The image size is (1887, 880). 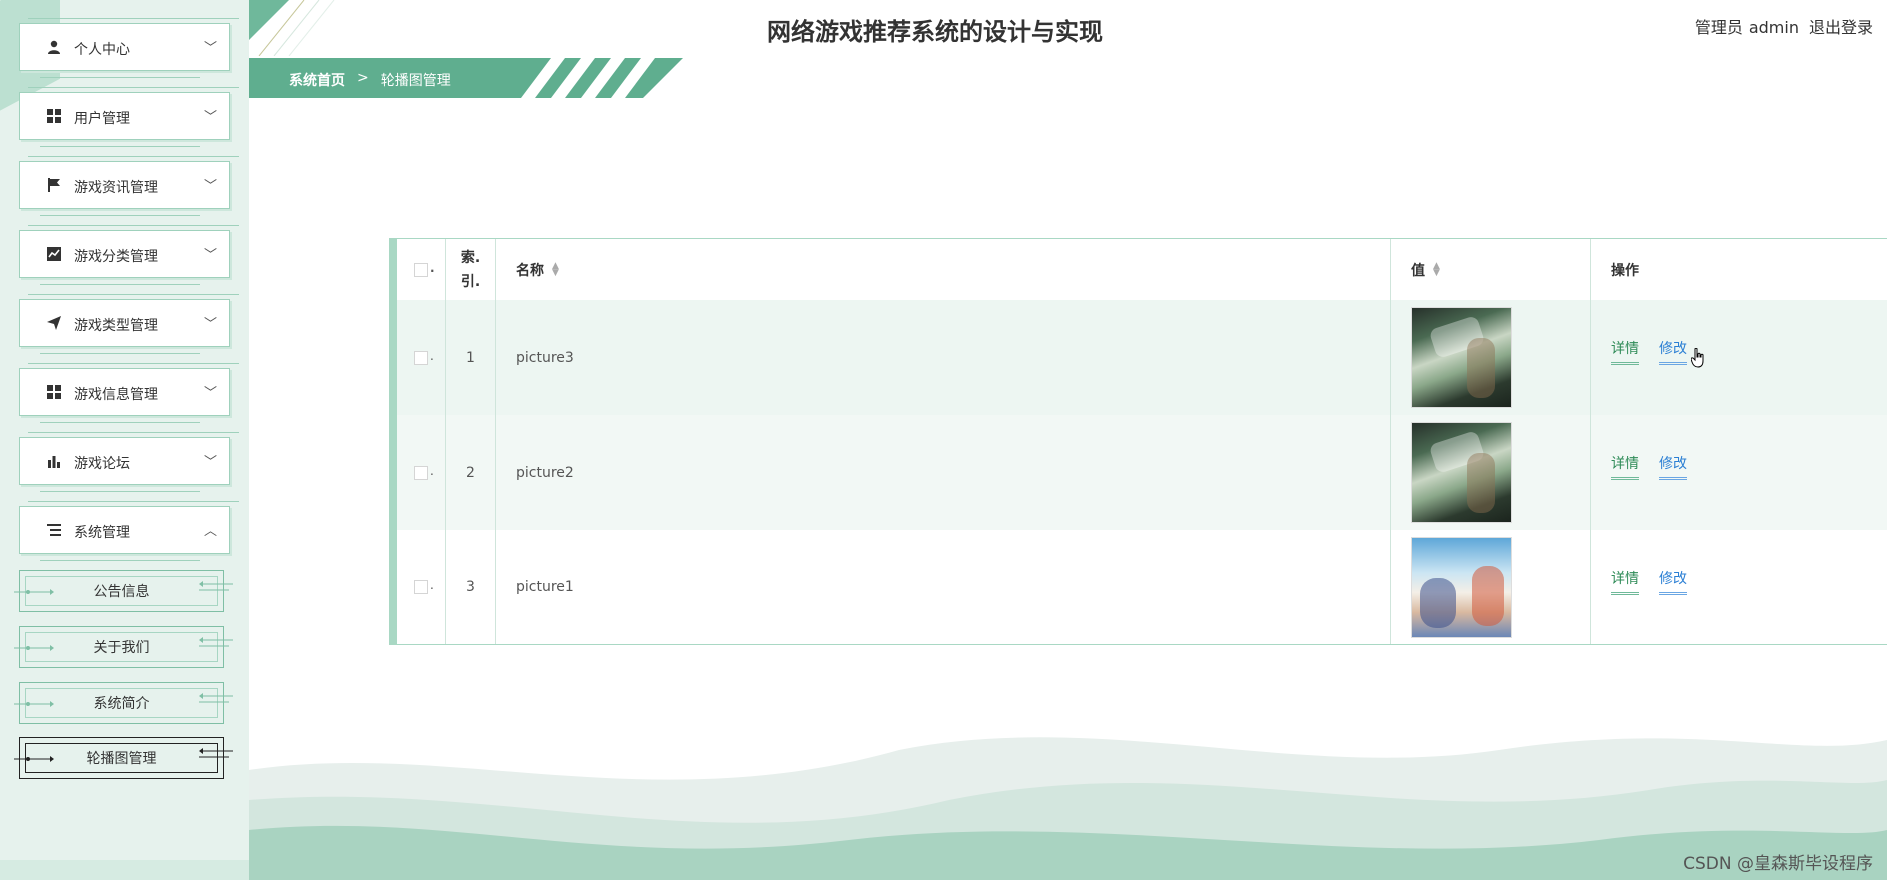 What do you see at coordinates (116, 326) in the screenshot?
I see `sidebar-item-label: 游戏类型管理` at bounding box center [116, 326].